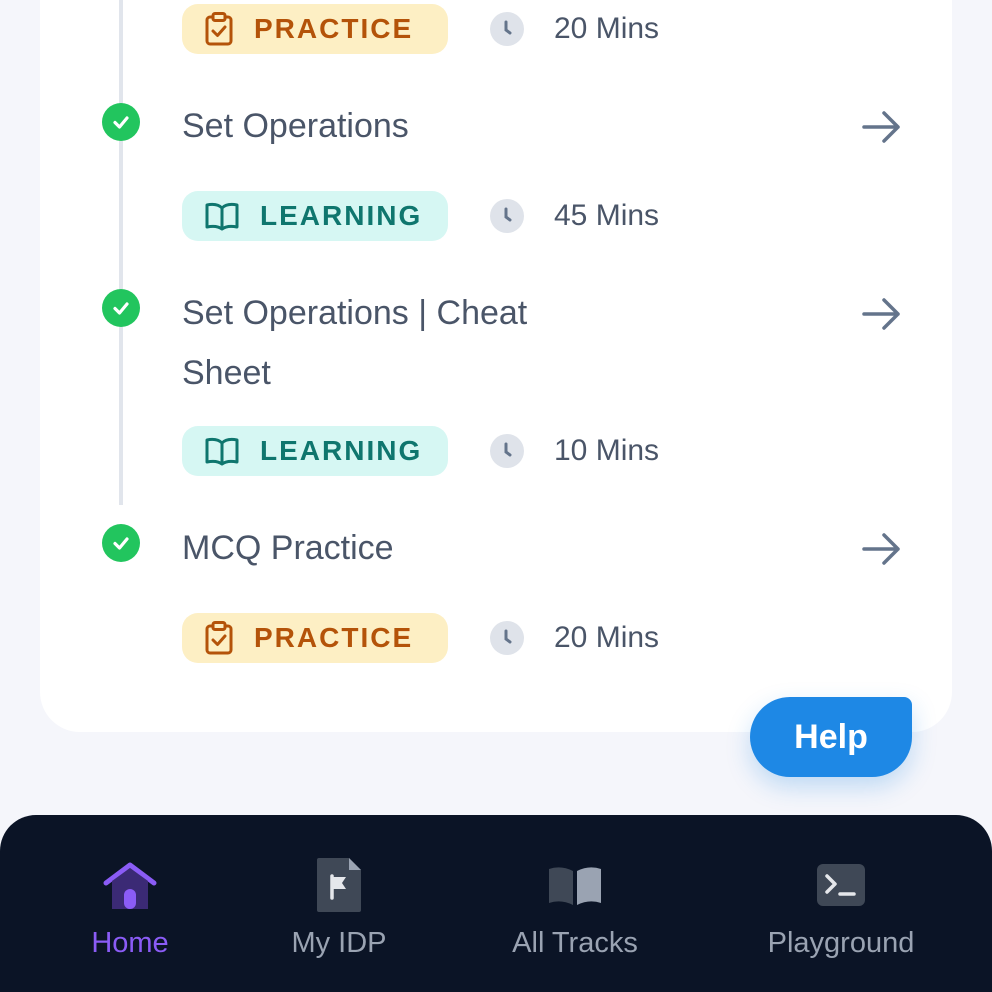  I want to click on document-flag-icon, so click(339, 885).